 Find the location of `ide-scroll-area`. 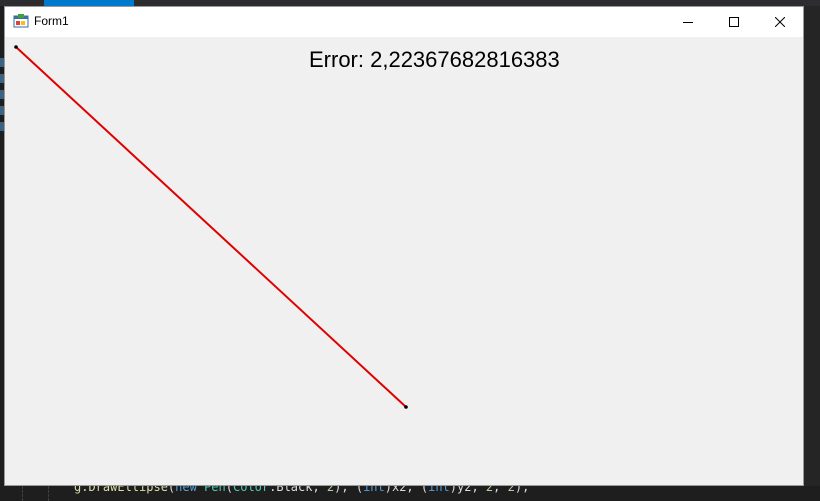

ide-scroll-area is located at coordinates (812, 253).